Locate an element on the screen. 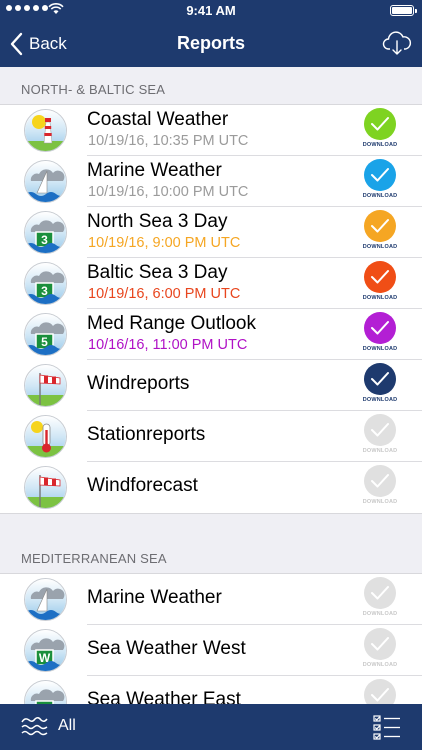  report-row: Windforecast DOWNLOAD is located at coordinates (211, 487).